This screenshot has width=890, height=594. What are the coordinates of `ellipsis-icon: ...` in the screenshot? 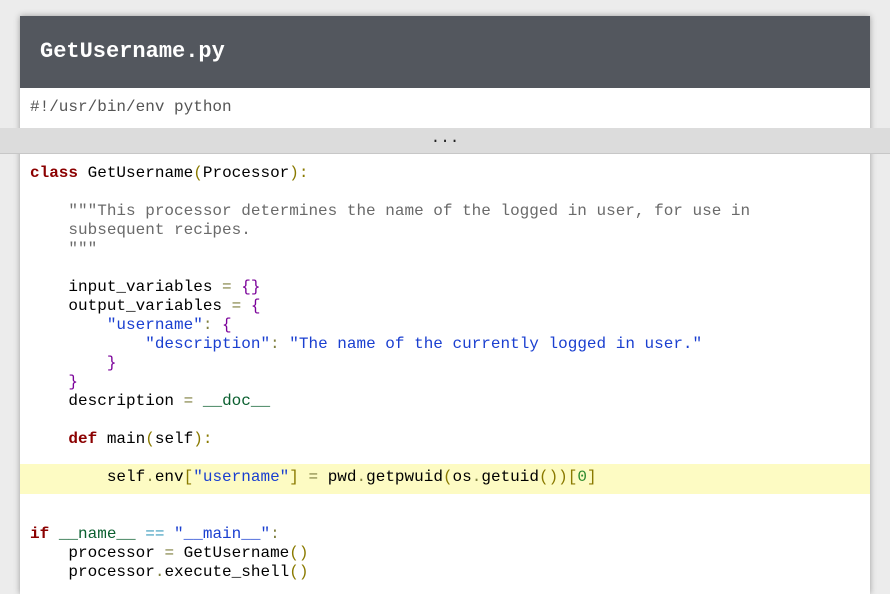 It's located at (445, 138).